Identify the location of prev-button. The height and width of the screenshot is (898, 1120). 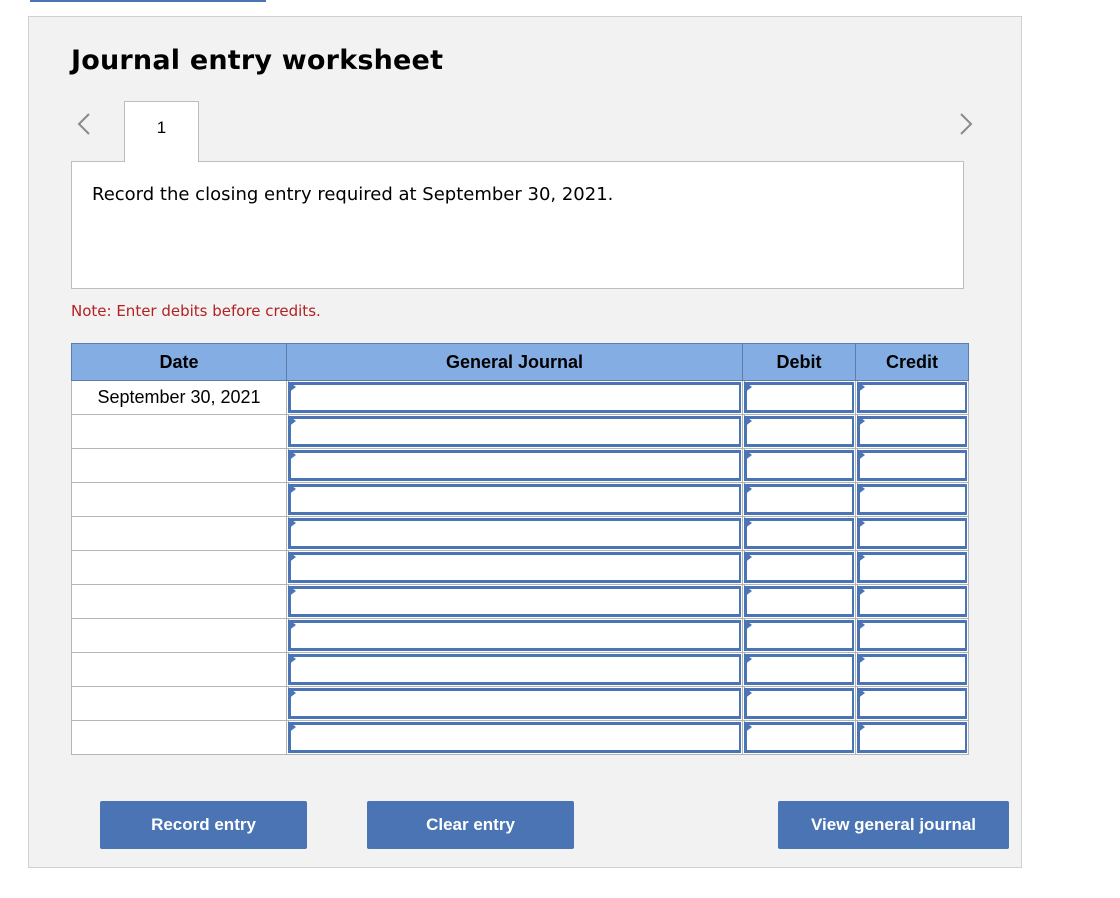
(84, 124).